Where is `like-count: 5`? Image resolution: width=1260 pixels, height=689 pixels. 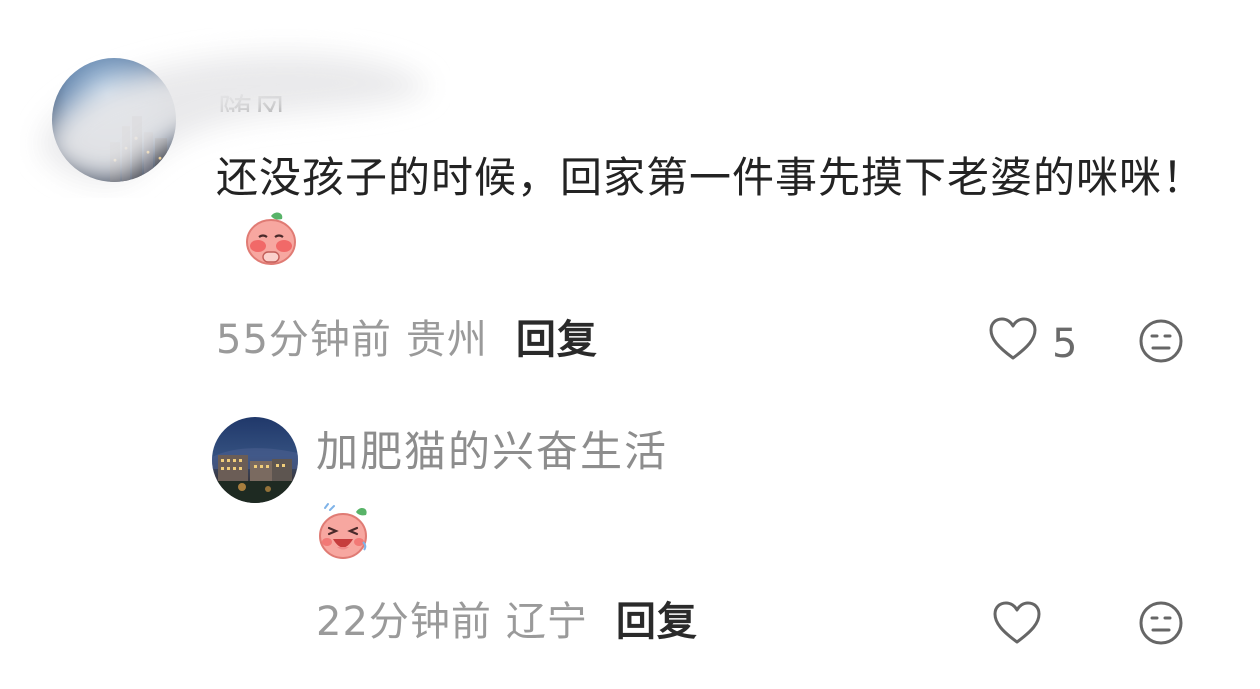 like-count: 5 is located at coordinates (1065, 344).